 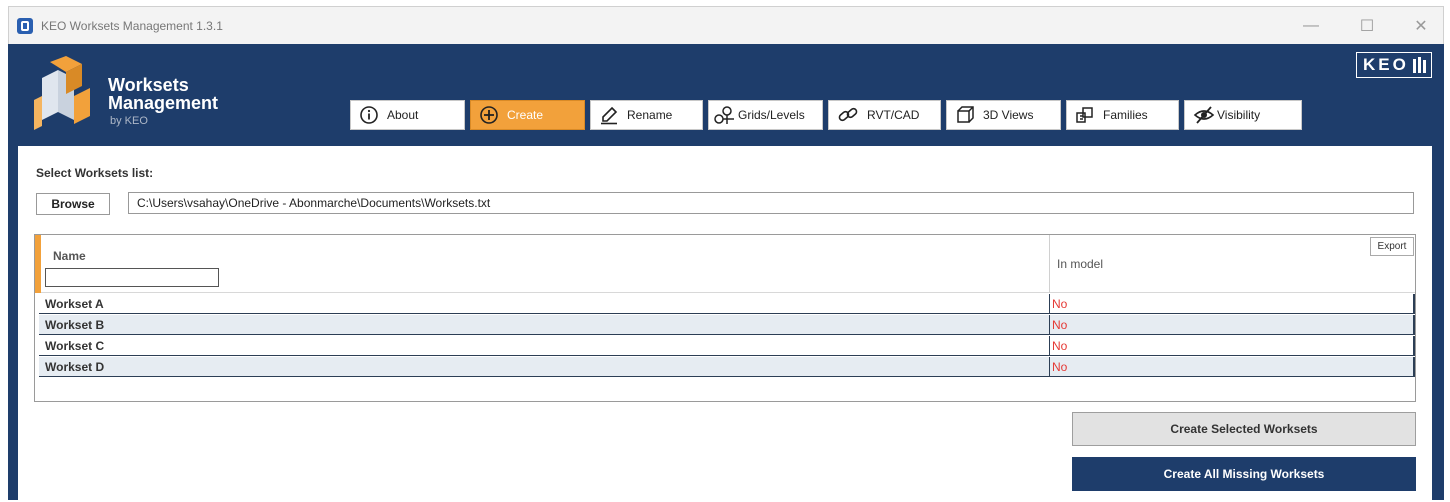 I want to click on workset-name: Workset D, so click(x=75, y=367).